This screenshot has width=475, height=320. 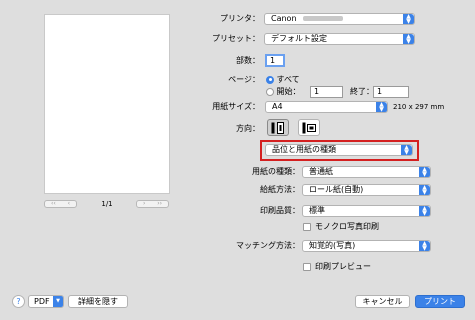 I want to click on portrait-icon, so click(x=277, y=127).